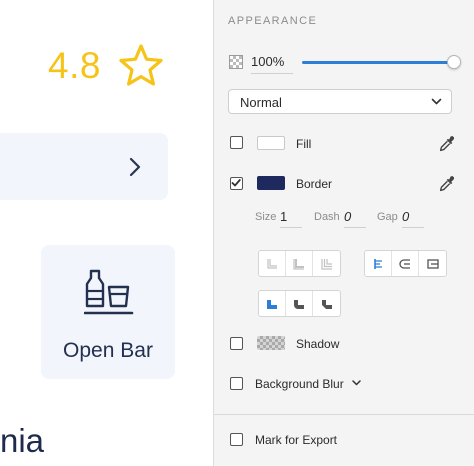 This screenshot has width=474, height=466. Describe the element at coordinates (106, 66) in the screenshot. I see `rating-display: 4.8` at that location.